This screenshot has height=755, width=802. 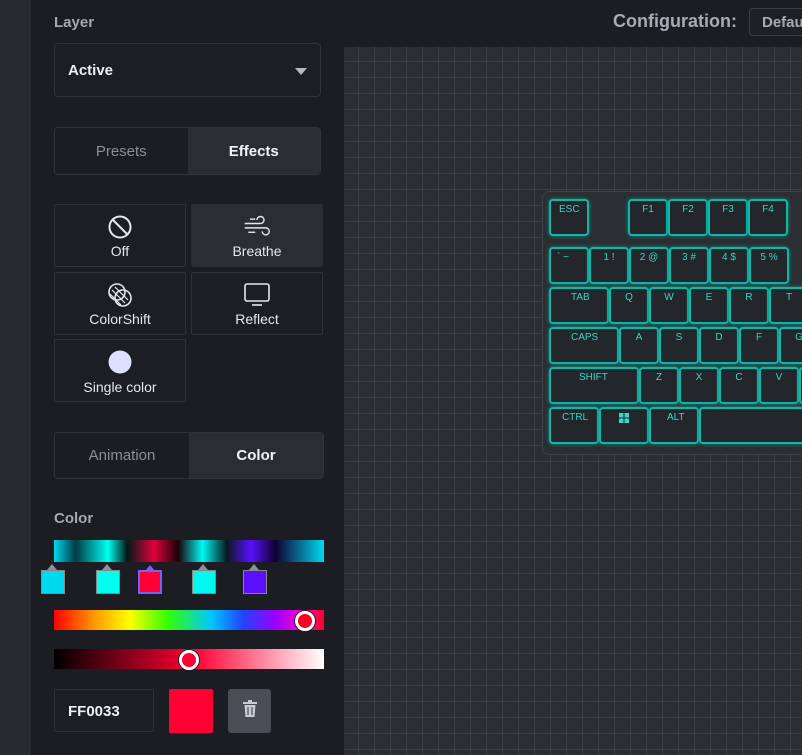 What do you see at coordinates (719, 345) in the screenshot?
I see `key-d: D` at bounding box center [719, 345].